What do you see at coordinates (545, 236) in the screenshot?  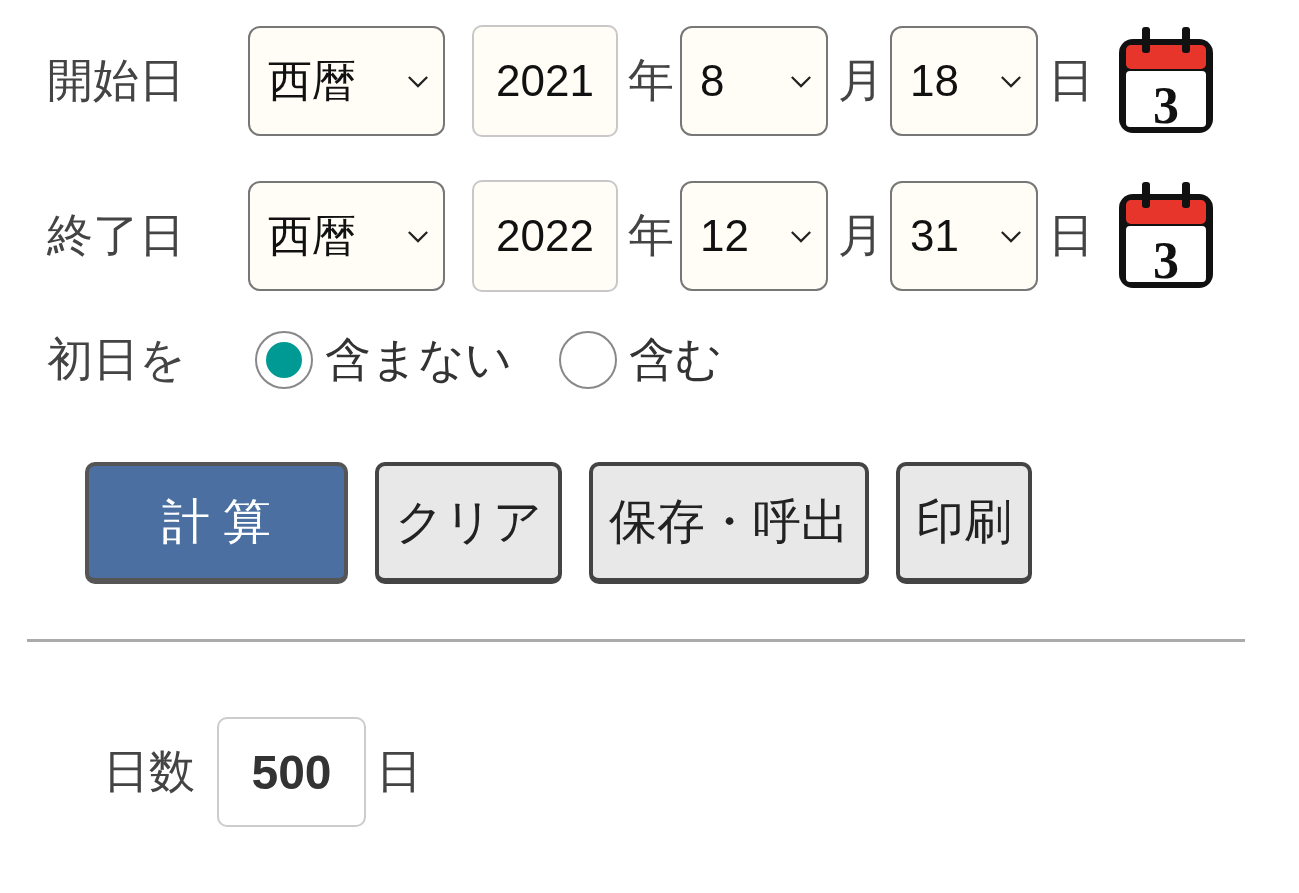 I see `year-field: 2022` at bounding box center [545, 236].